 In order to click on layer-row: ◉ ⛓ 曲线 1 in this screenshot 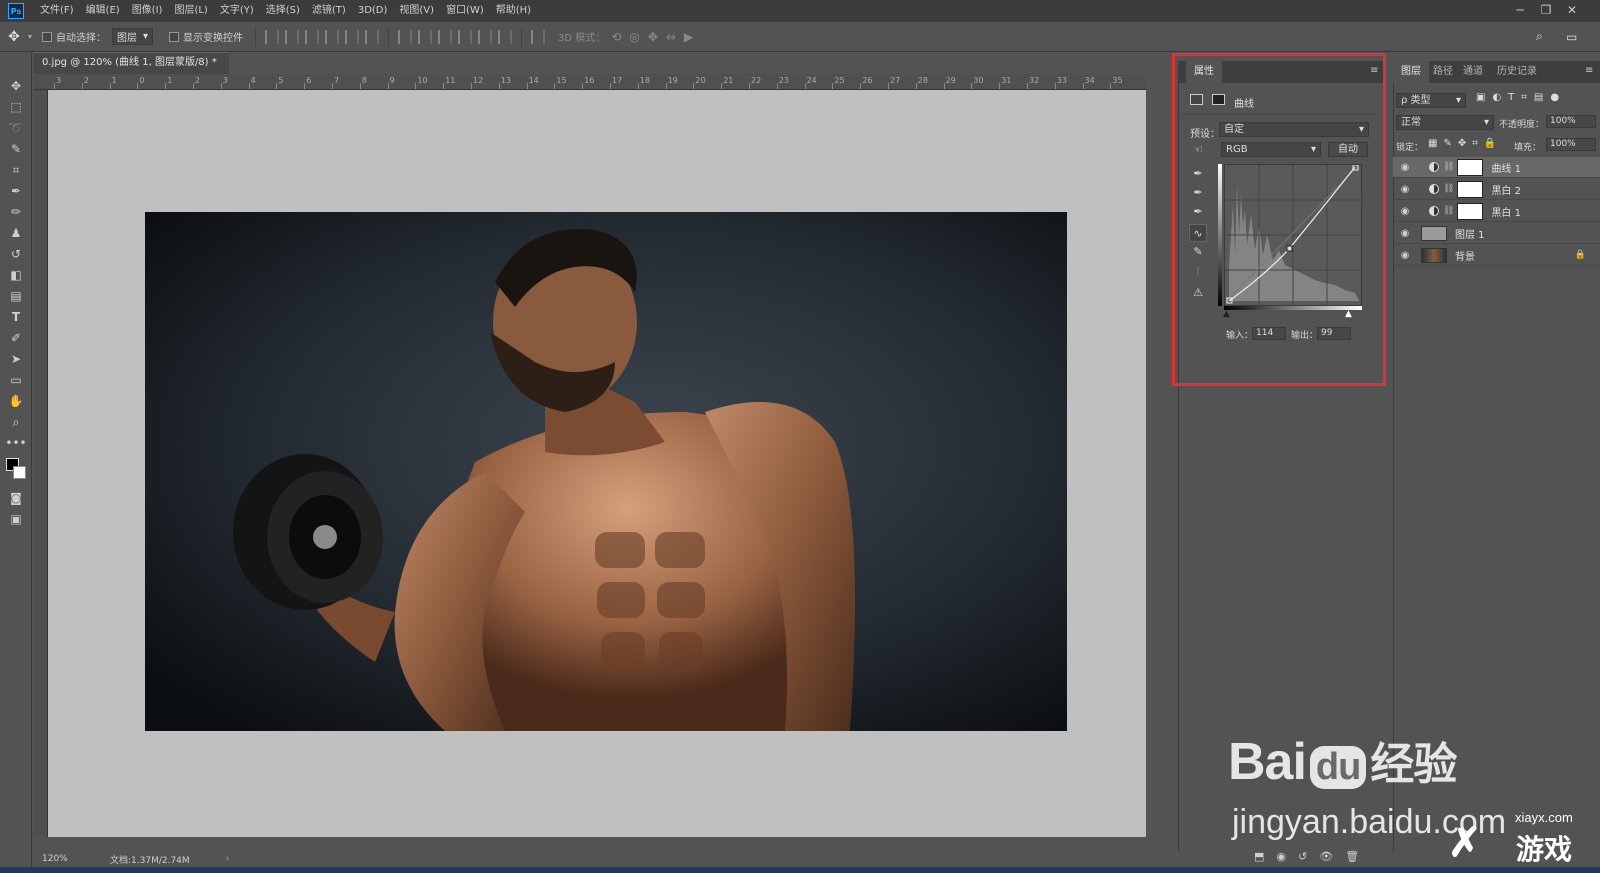, I will do `click(1496, 167)`.